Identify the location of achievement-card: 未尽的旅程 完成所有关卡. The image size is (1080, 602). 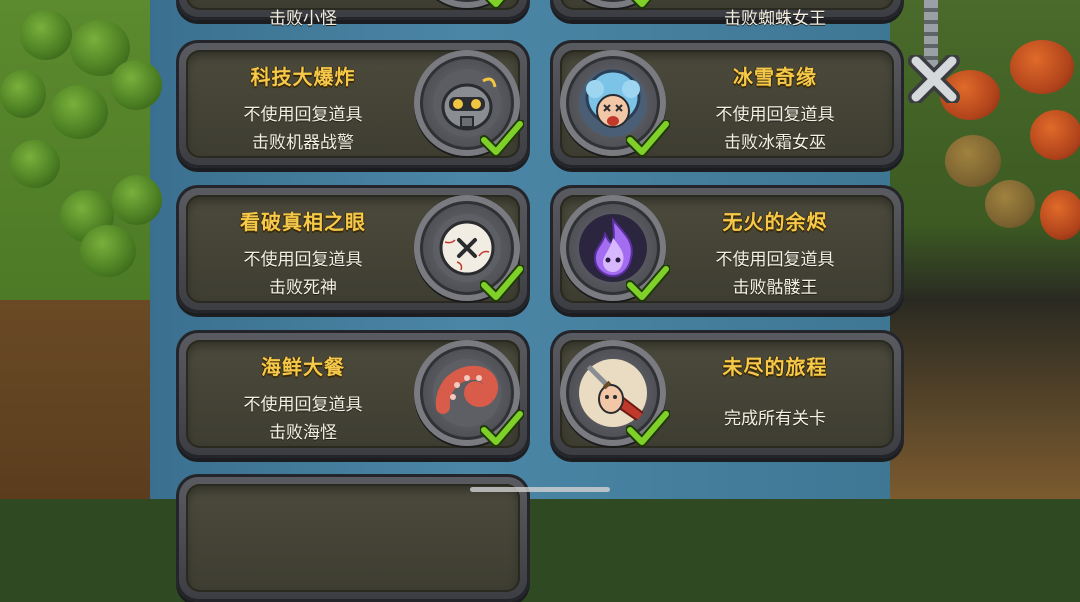
(727, 394).